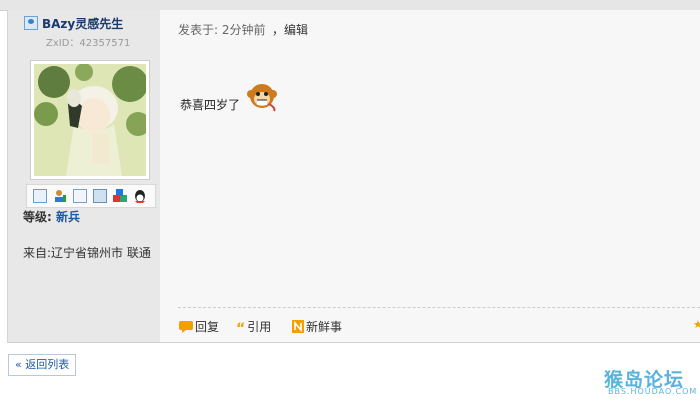  I want to click on post-timestamp: 发表于: 2分钟前, so click(222, 30).